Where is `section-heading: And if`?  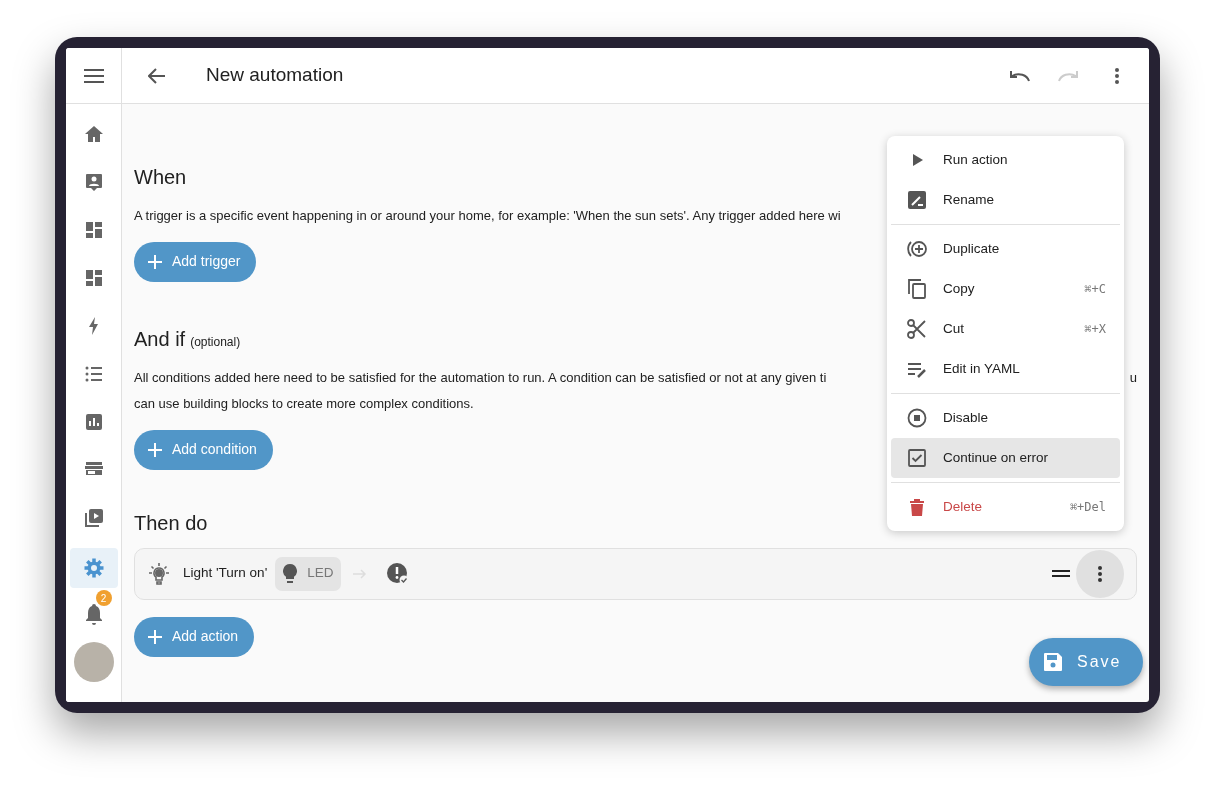 section-heading: And if is located at coordinates (160, 339).